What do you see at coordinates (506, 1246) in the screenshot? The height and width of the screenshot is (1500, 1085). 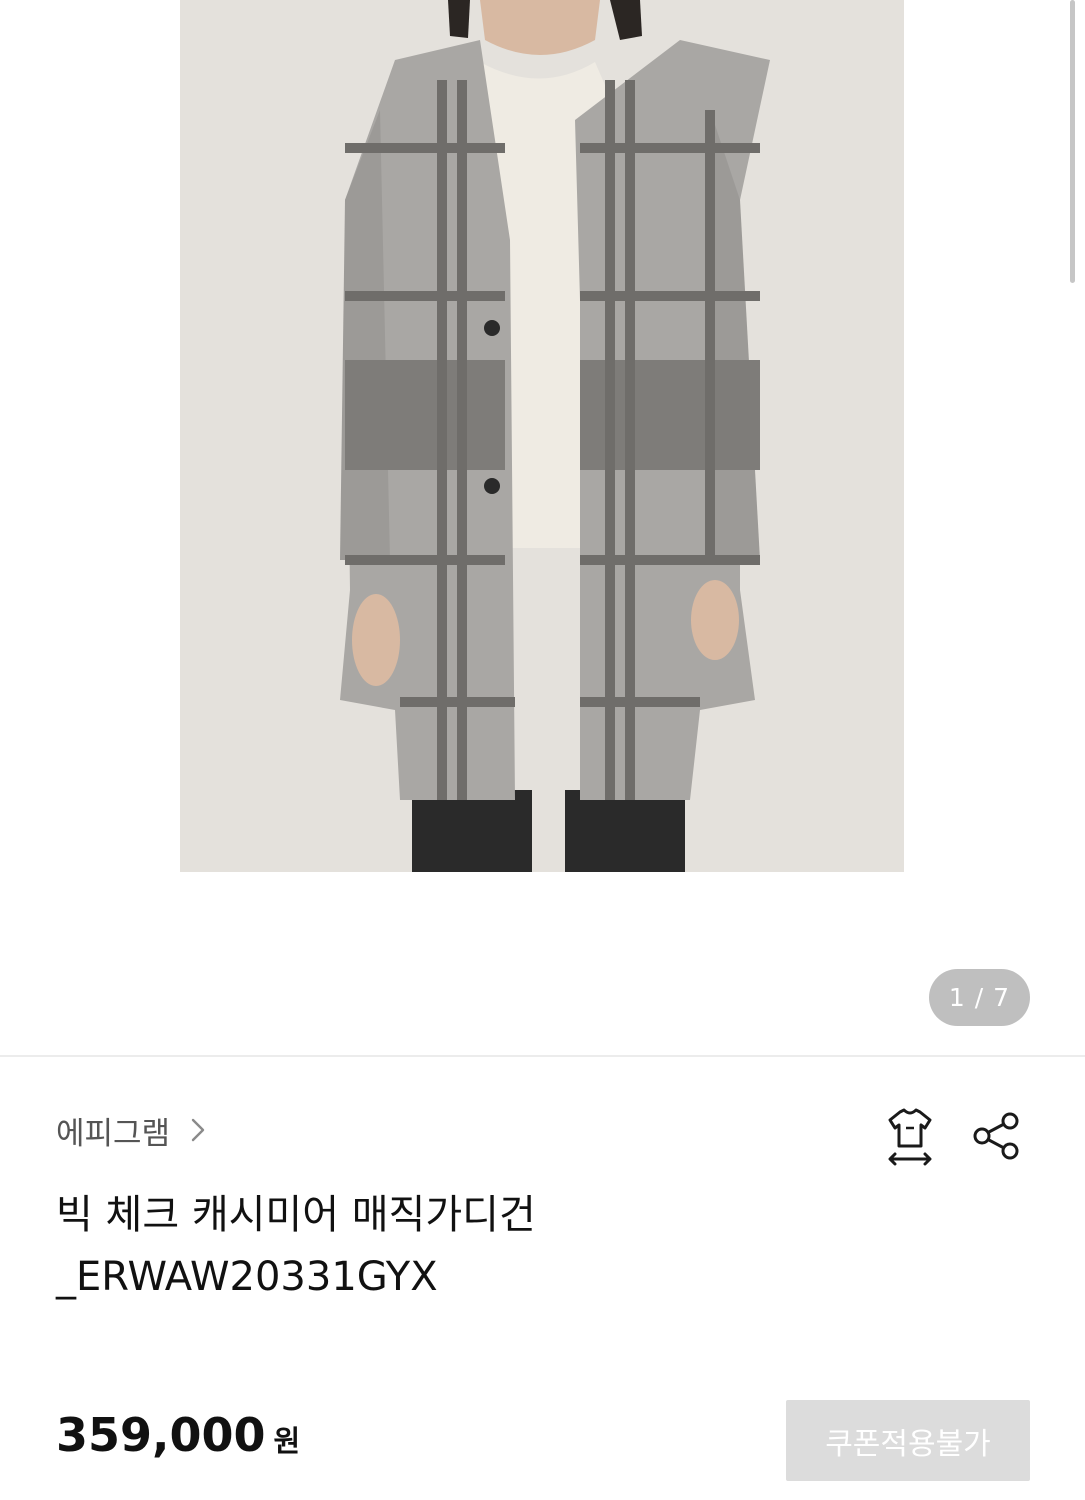 I see `product-title: 빅 체크 캐시미어 매직가디건 _ERWAW20331GYX` at bounding box center [506, 1246].